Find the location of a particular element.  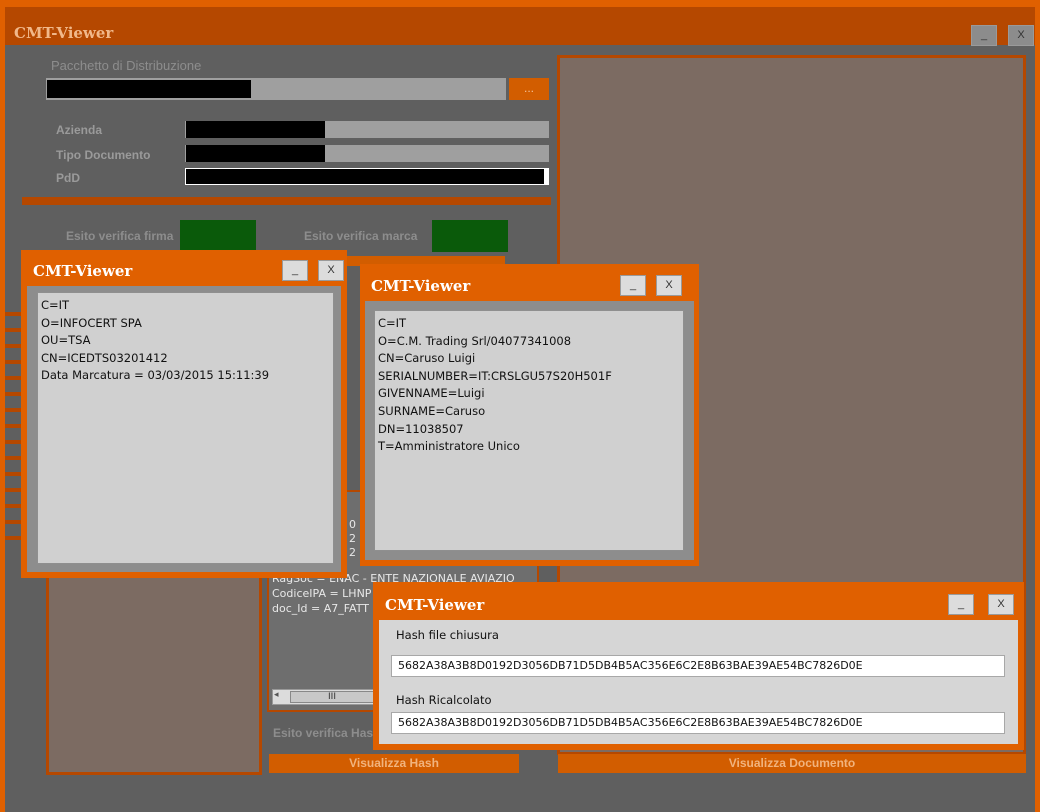

marca-line-2: O=INFOCERT SPA is located at coordinates (91, 322).